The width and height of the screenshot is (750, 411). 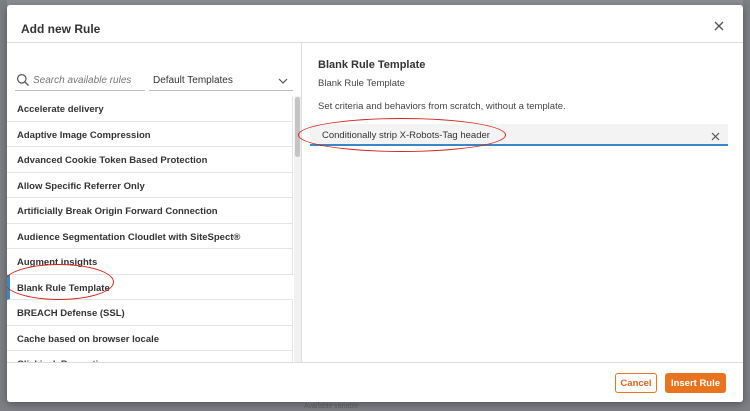 What do you see at coordinates (331, 406) in the screenshot?
I see `background-footer-text: Available variable` at bounding box center [331, 406].